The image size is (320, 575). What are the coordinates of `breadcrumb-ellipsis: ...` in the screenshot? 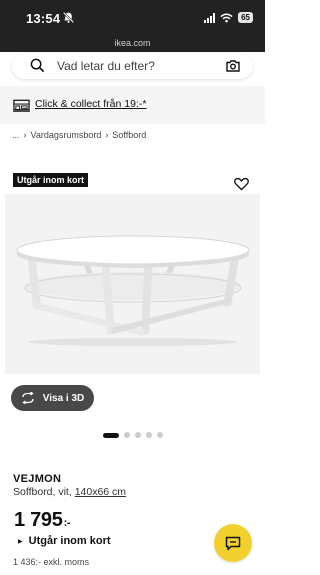 It's located at (16, 135).